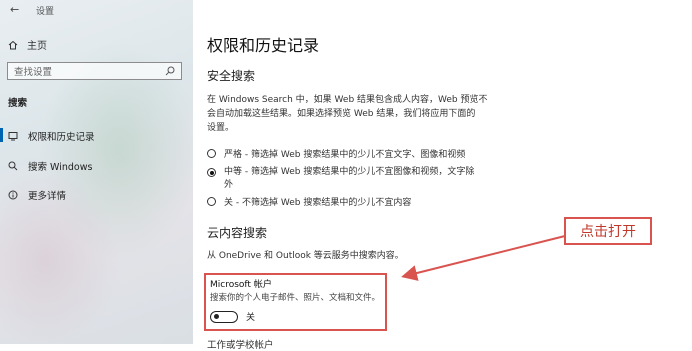  I want to click on sidebar-item-permissions: 权限和历史记录, so click(51, 136).